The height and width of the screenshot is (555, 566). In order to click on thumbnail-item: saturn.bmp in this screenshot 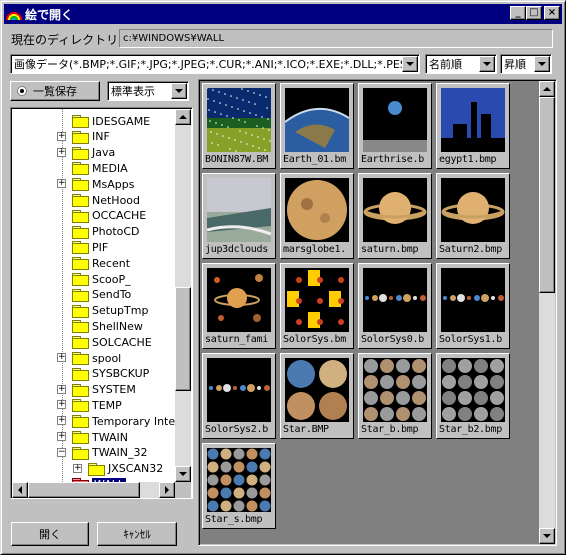, I will do `click(395, 216)`.